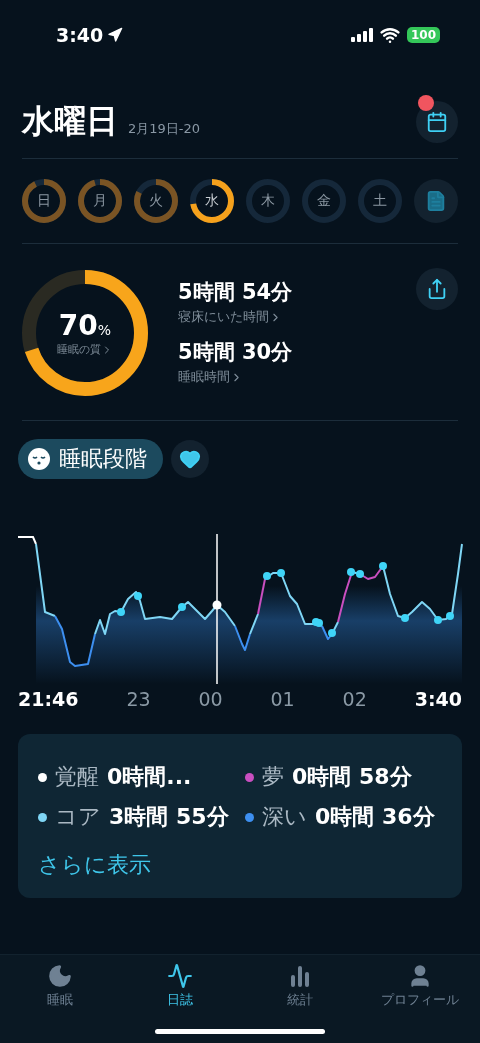 This screenshot has width=480, height=1043. Describe the element at coordinates (282, 699) in the screenshot. I see `hour-label: 01` at that location.